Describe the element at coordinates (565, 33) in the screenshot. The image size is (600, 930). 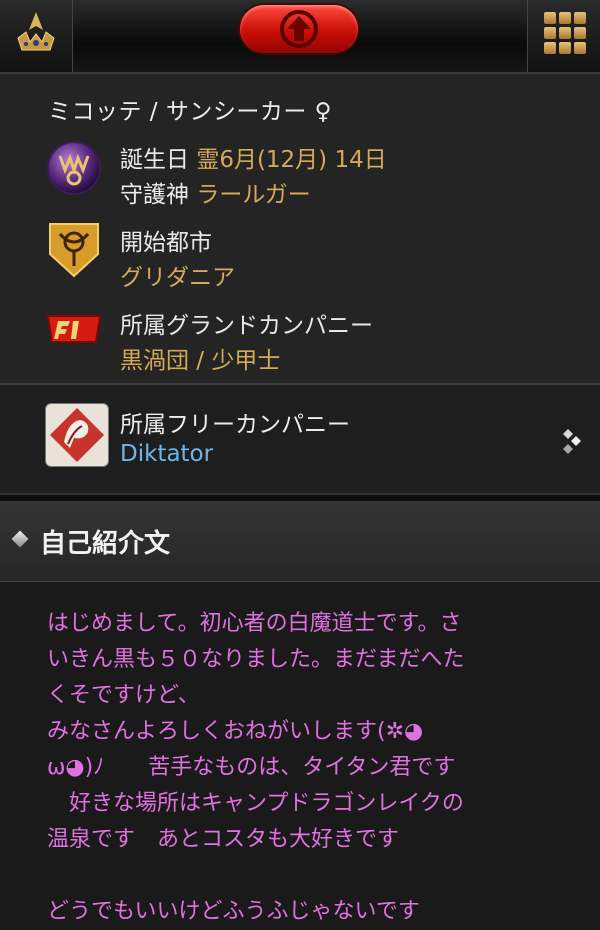
I see `grid-menu-icon` at that location.